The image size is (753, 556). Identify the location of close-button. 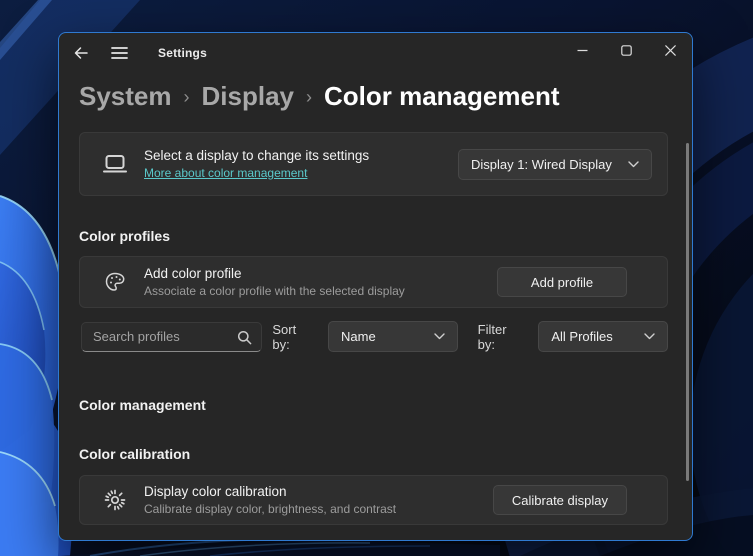
(670, 50).